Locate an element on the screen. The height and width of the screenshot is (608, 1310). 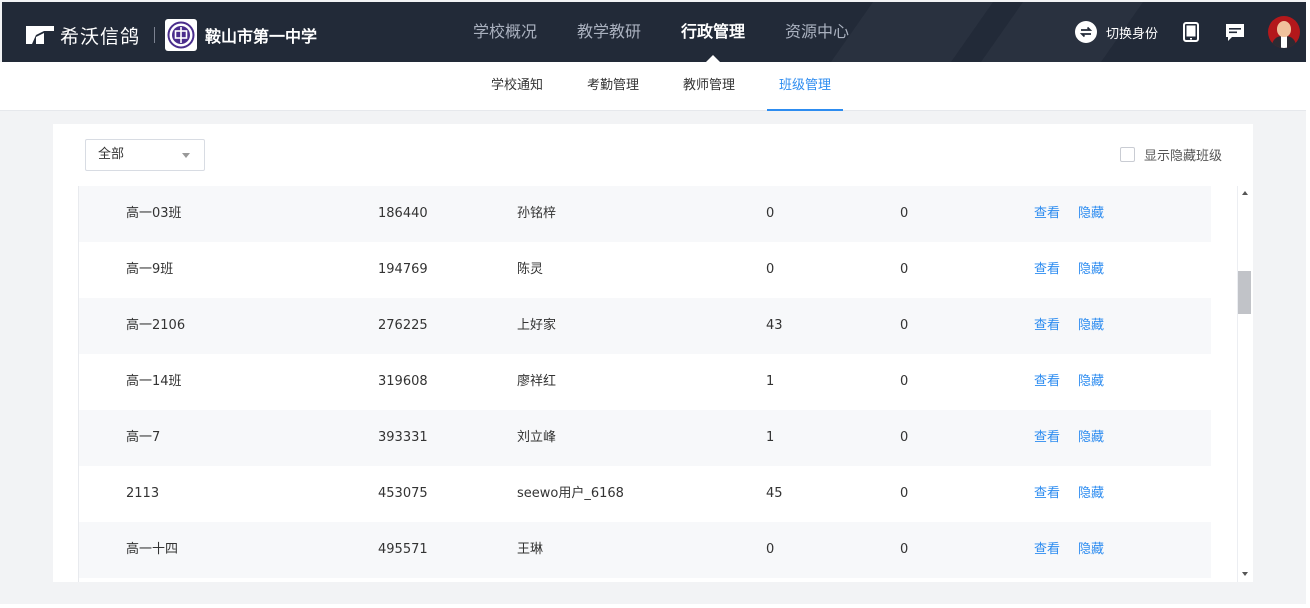
school-emblem-icon is located at coordinates (181, 35).